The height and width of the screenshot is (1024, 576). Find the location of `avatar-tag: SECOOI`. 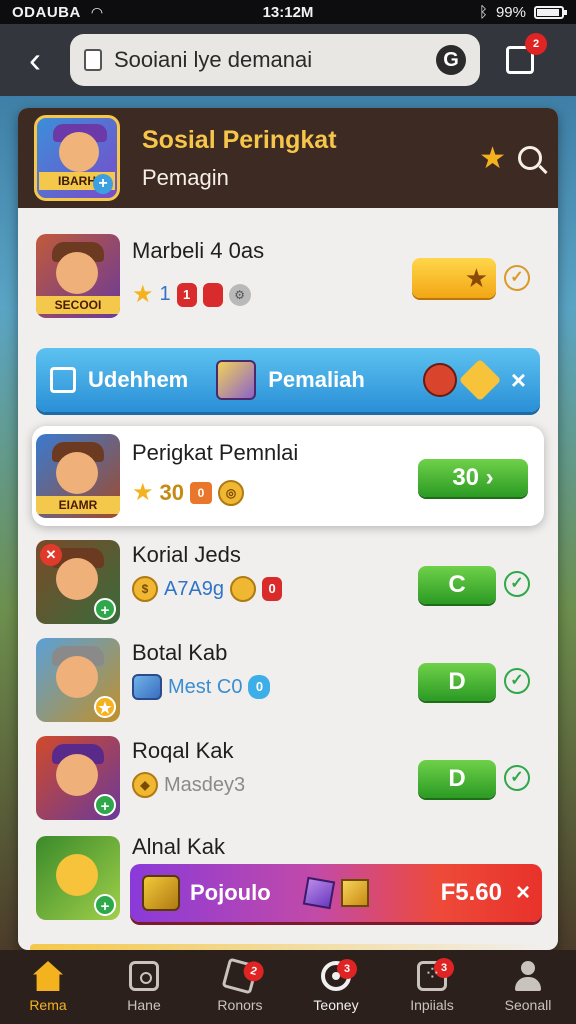

avatar-tag: SECOOI is located at coordinates (78, 305).